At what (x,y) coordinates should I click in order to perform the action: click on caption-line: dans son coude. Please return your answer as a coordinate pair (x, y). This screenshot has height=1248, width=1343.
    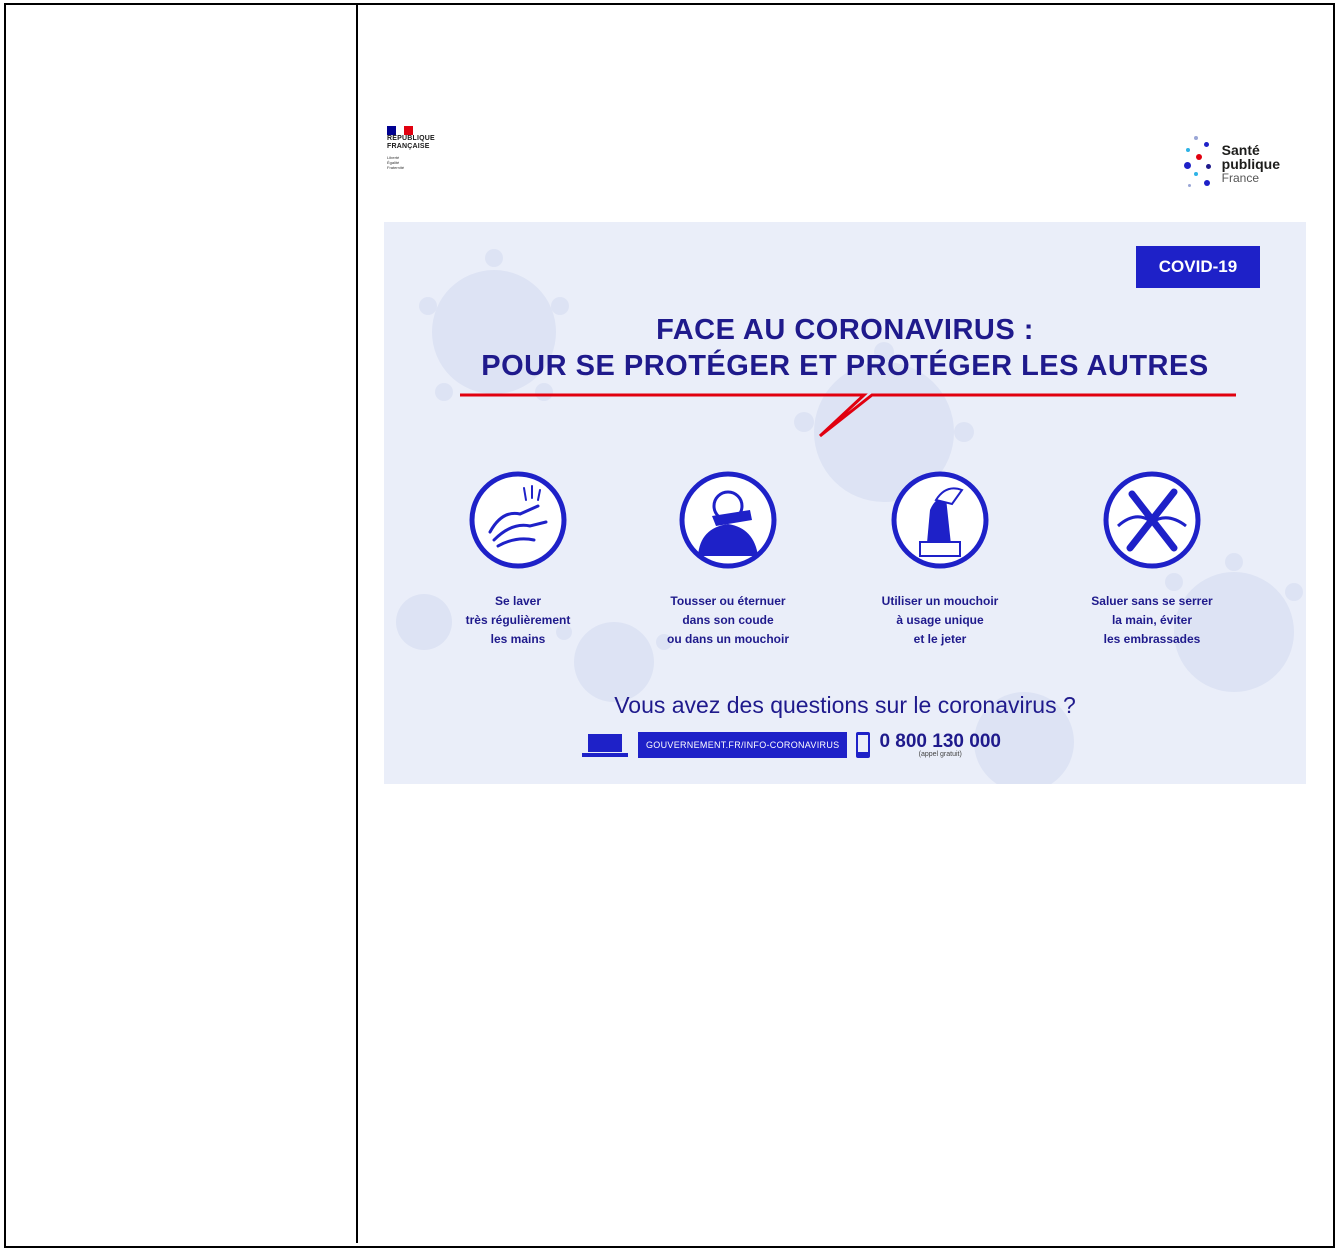
    Looking at the image, I should click on (728, 620).